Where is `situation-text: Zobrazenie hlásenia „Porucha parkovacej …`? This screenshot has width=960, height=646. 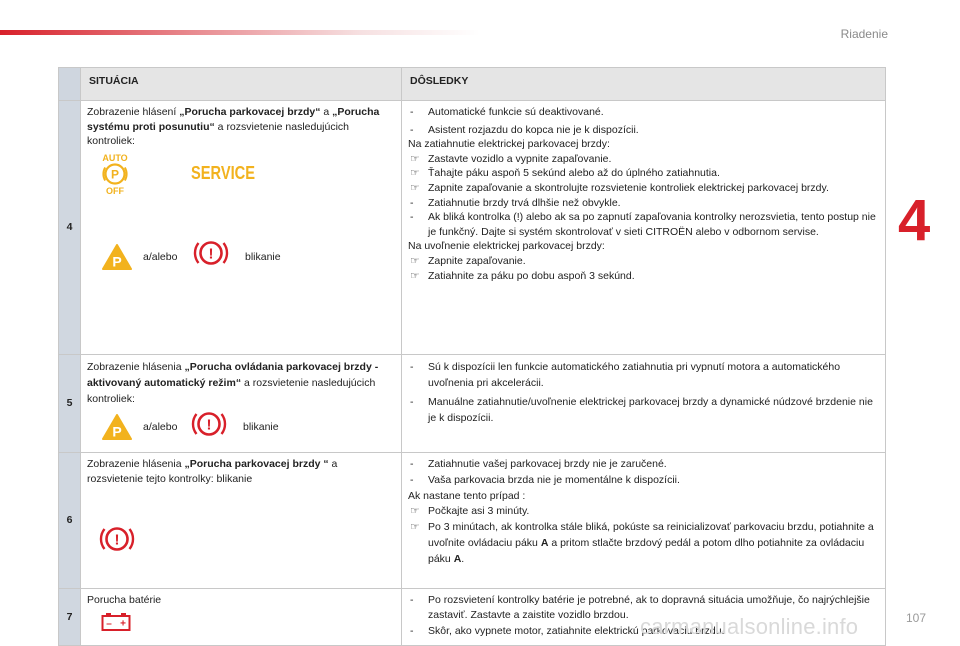 situation-text: Zobrazenie hlásenia „Porucha parkovacej … is located at coordinates (212, 471).